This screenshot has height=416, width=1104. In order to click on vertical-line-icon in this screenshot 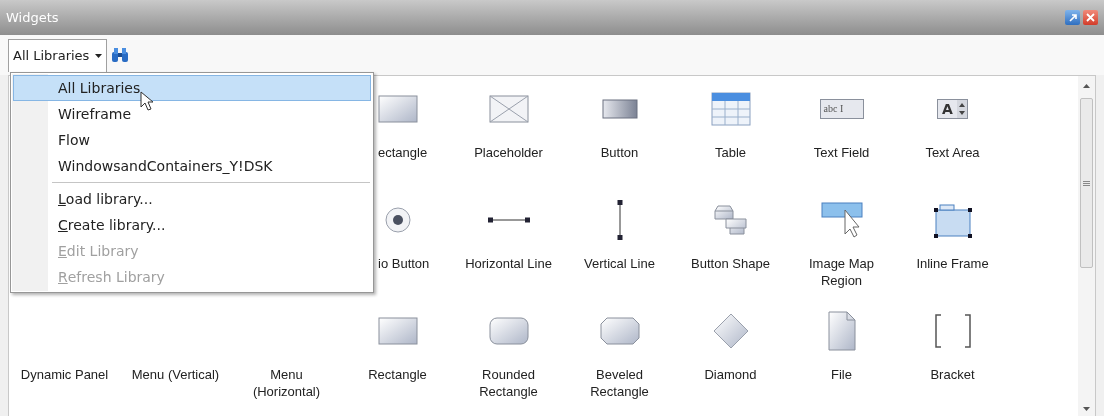, I will do `click(619, 220)`.